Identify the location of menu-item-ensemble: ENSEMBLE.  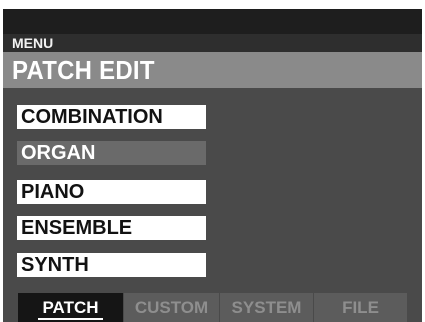
(111, 228).